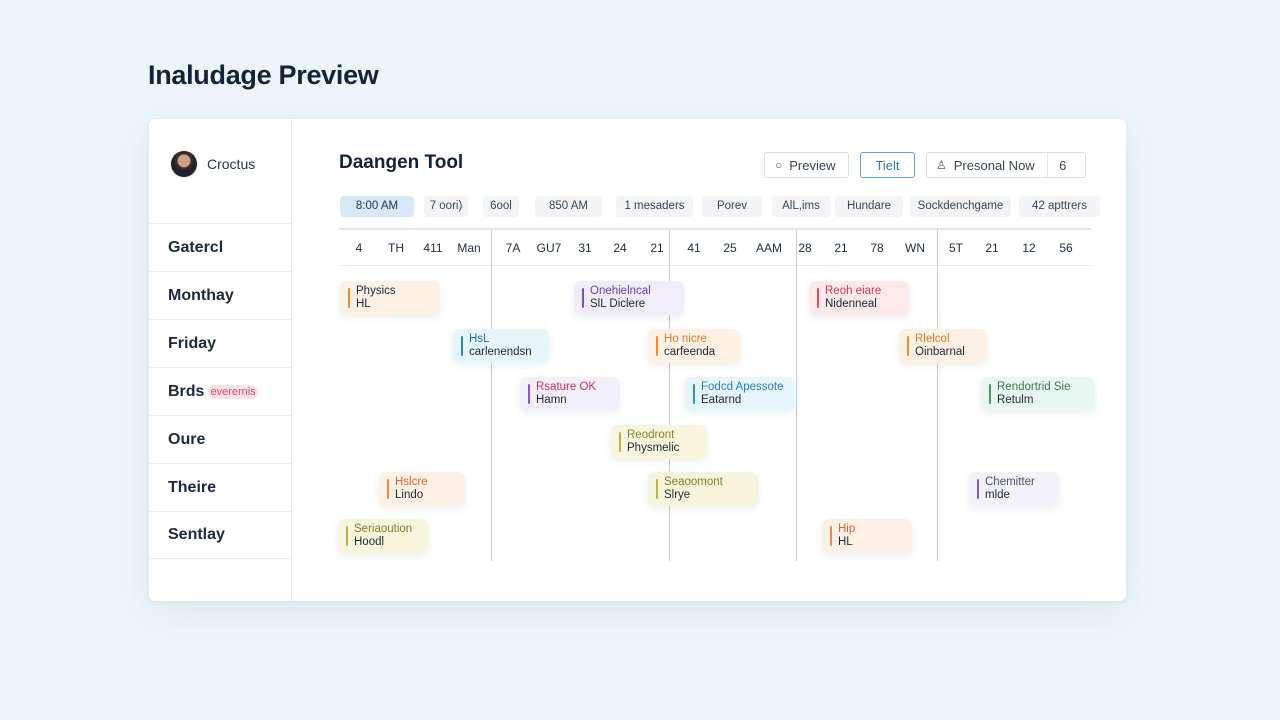  What do you see at coordinates (812, 165) in the screenshot?
I see `preview-button-label: Preview` at bounding box center [812, 165].